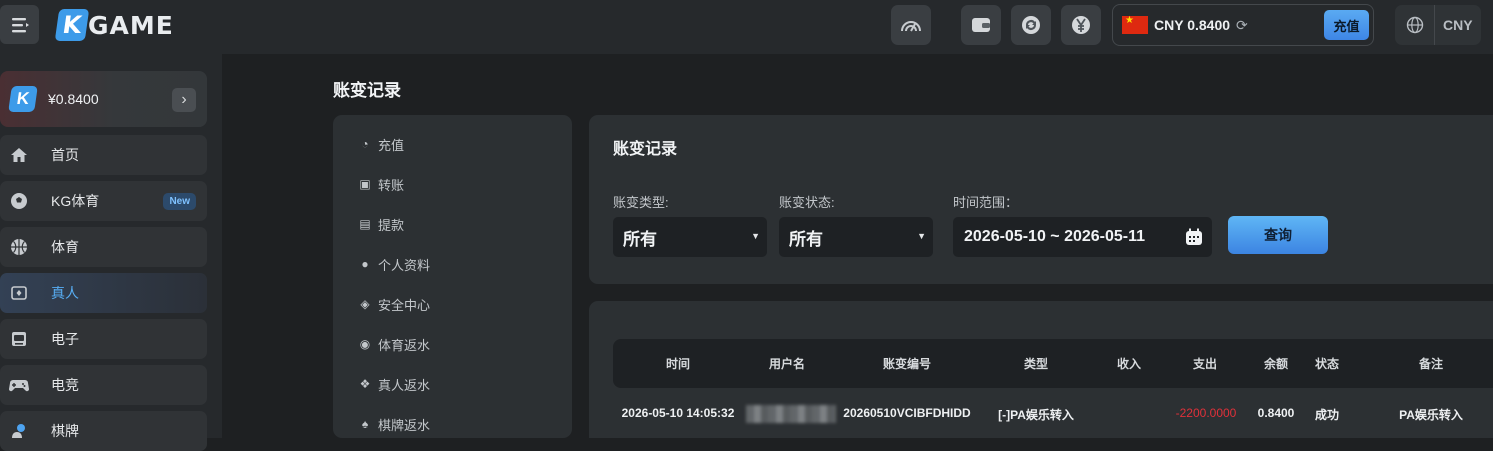 This screenshot has height=451, width=1493. What do you see at coordinates (986, 202) in the screenshot?
I see `range-label: 时间范围：` at bounding box center [986, 202].